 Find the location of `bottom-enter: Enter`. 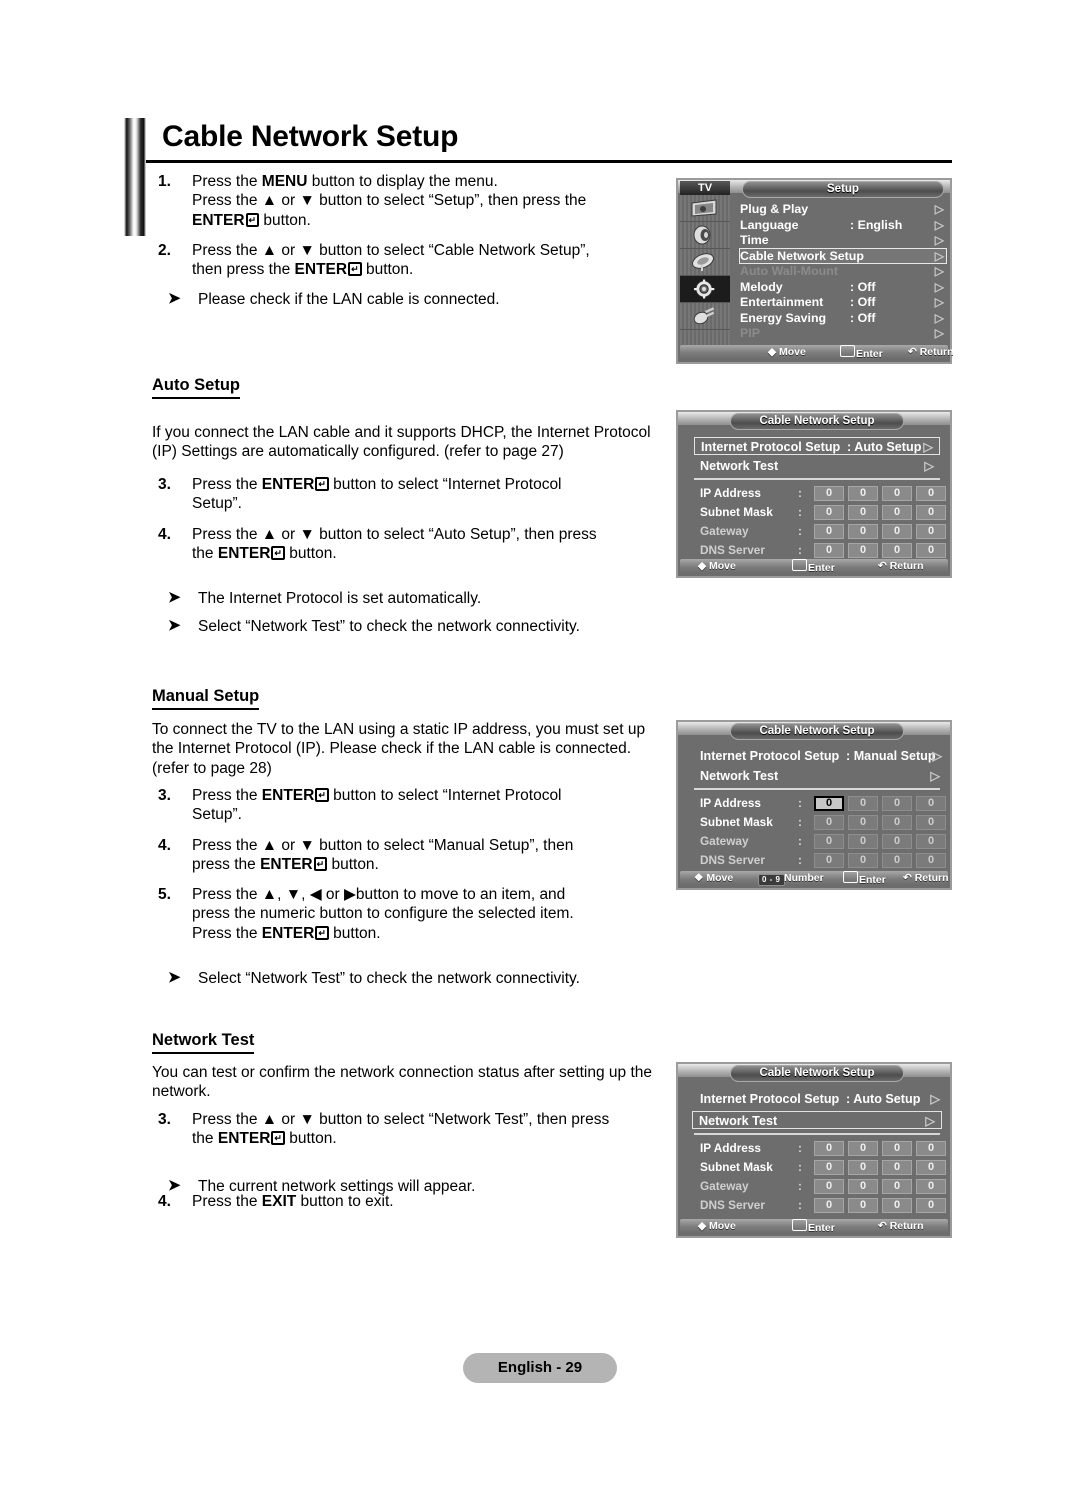

bottom-enter: Enter is located at coordinates (864, 878).